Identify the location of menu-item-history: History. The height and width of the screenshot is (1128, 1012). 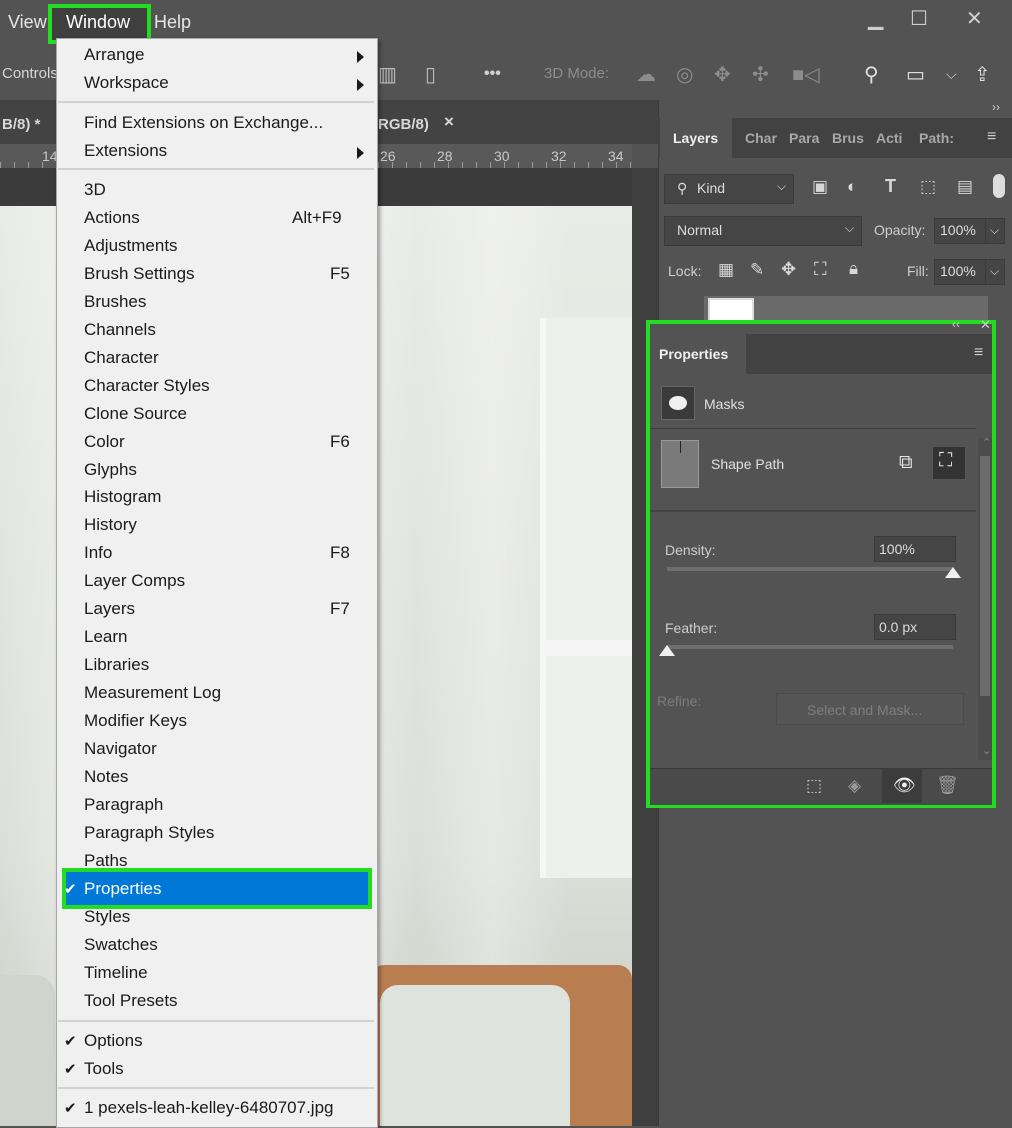
(110, 525).